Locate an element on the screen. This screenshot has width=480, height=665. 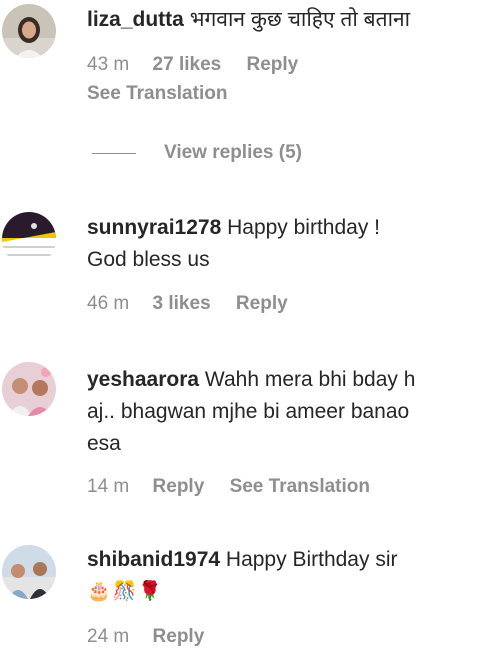
comment-body-line1: Happy Birthday sir is located at coordinates (311, 559).